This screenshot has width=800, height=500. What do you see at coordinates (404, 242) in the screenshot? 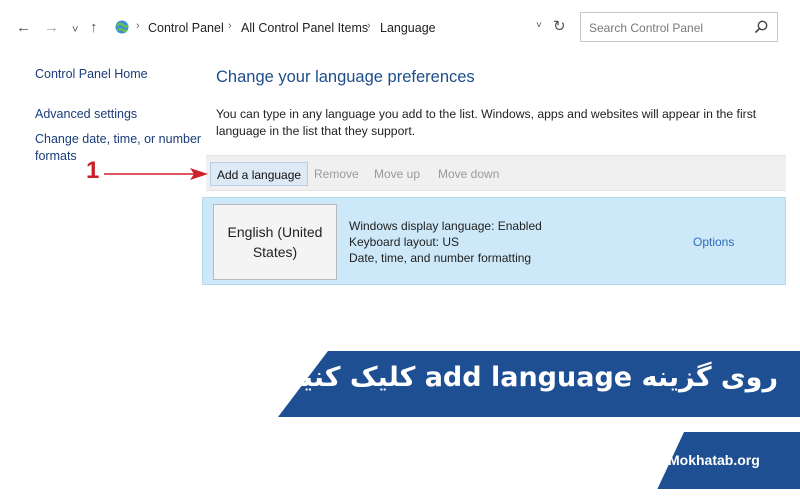
I see `keyboard-layout: Keyboard layout: US` at bounding box center [404, 242].